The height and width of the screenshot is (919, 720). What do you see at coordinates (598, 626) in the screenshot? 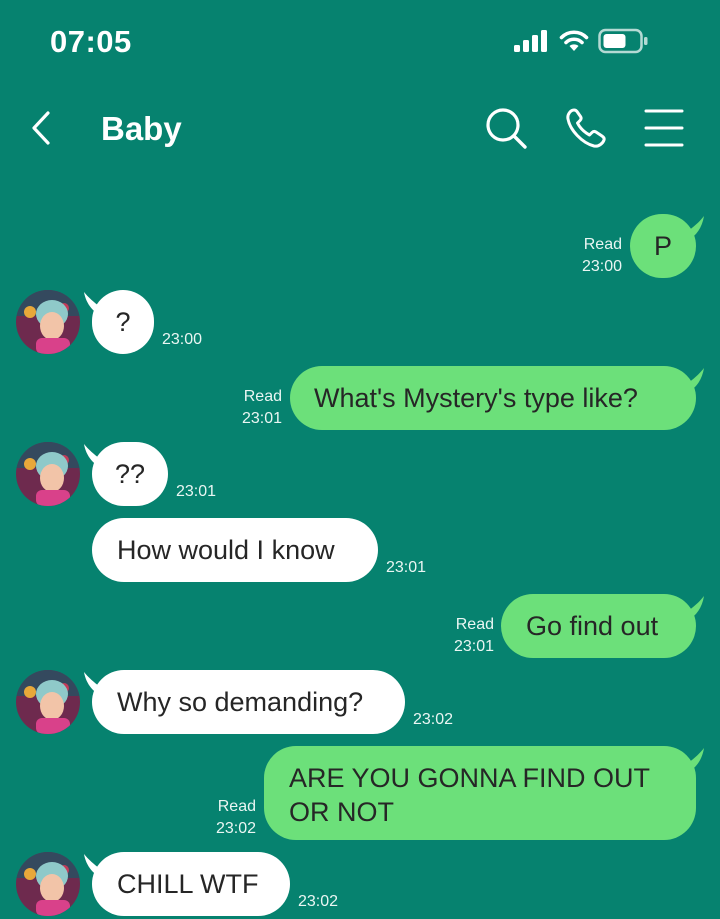
I see `message-bubble: Go find out` at bounding box center [598, 626].